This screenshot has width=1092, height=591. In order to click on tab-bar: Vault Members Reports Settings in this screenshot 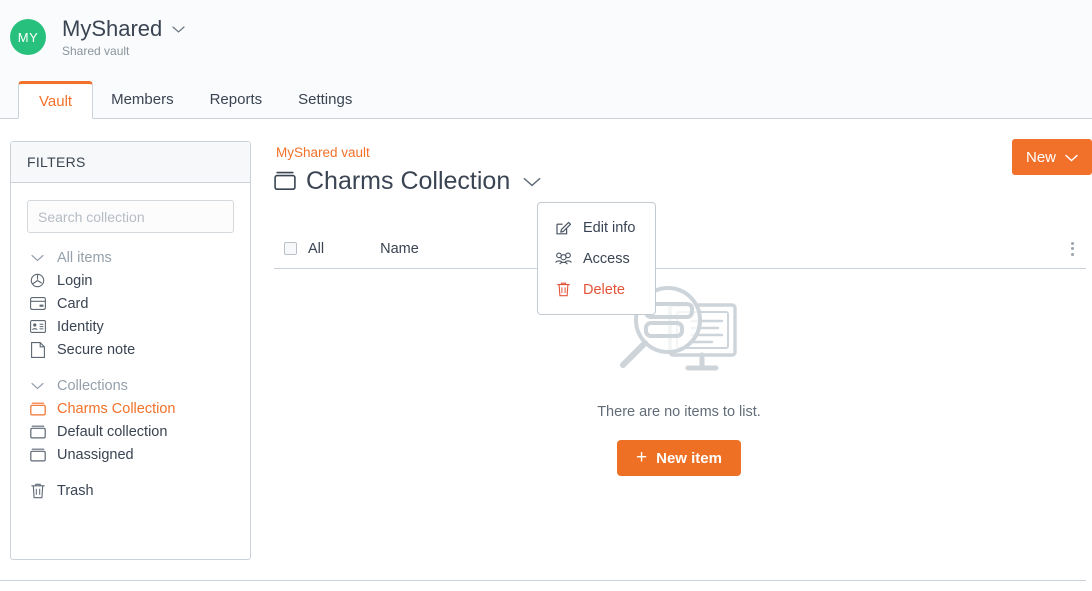, I will do `click(546, 96)`.